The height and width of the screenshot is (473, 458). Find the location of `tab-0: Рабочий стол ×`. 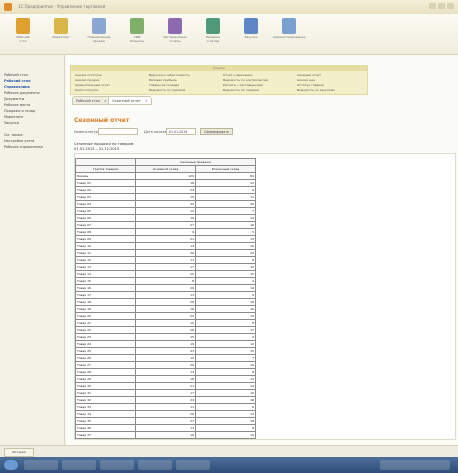

tab-0: Рабочий стол × is located at coordinates (91, 100).